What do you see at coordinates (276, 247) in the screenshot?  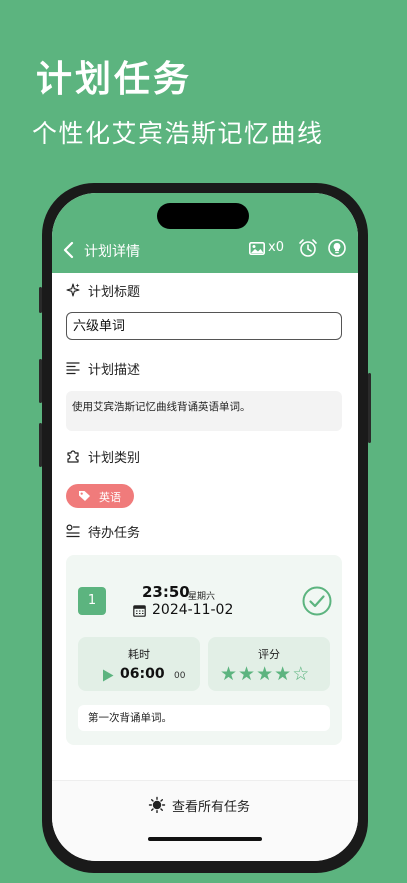 I see `image-count: x0` at bounding box center [276, 247].